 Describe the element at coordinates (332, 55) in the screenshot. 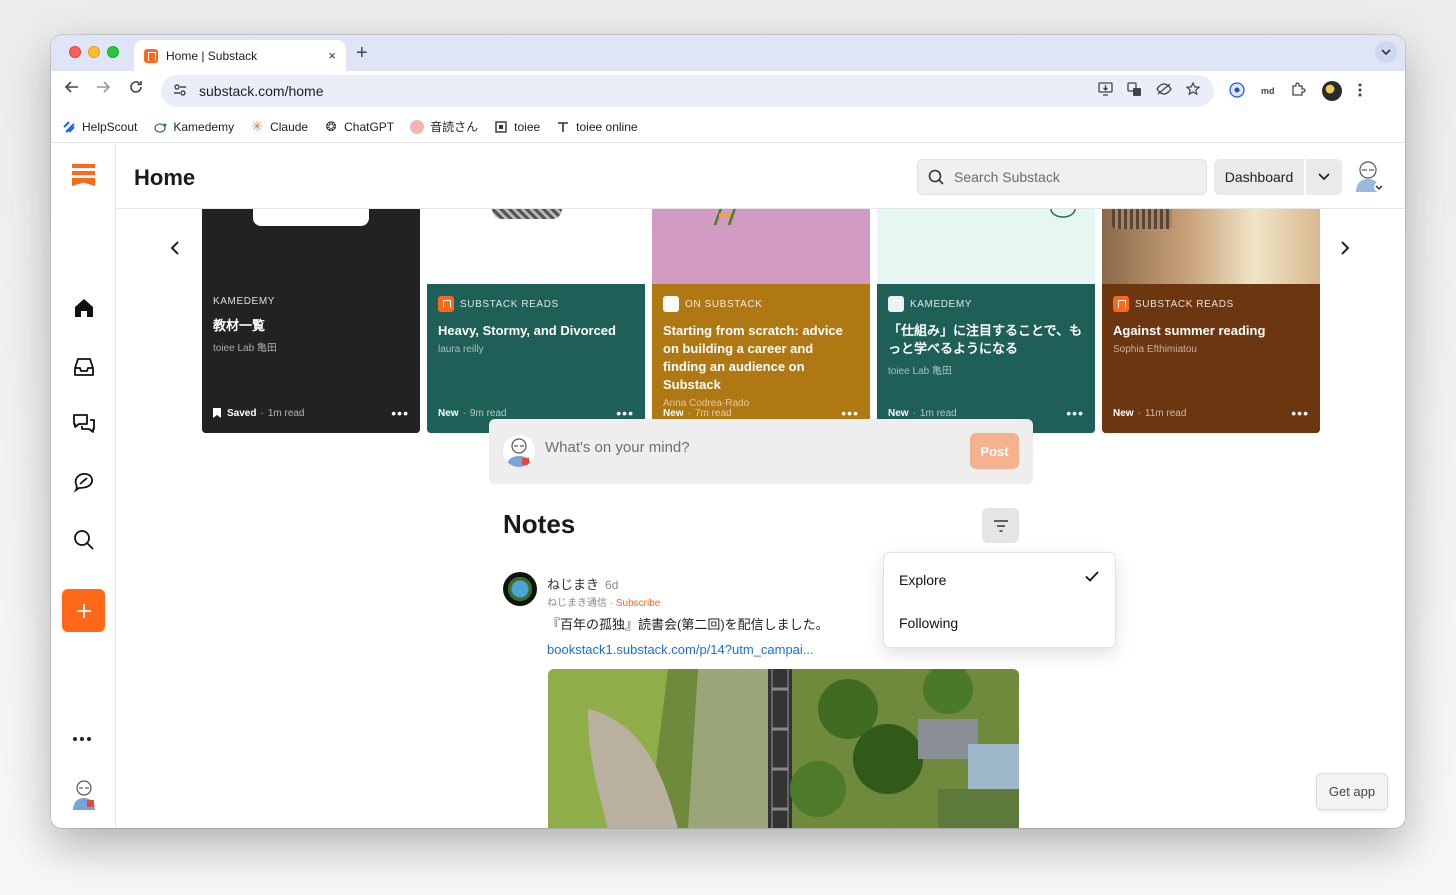

I see `tab-close-icon: ×` at that location.